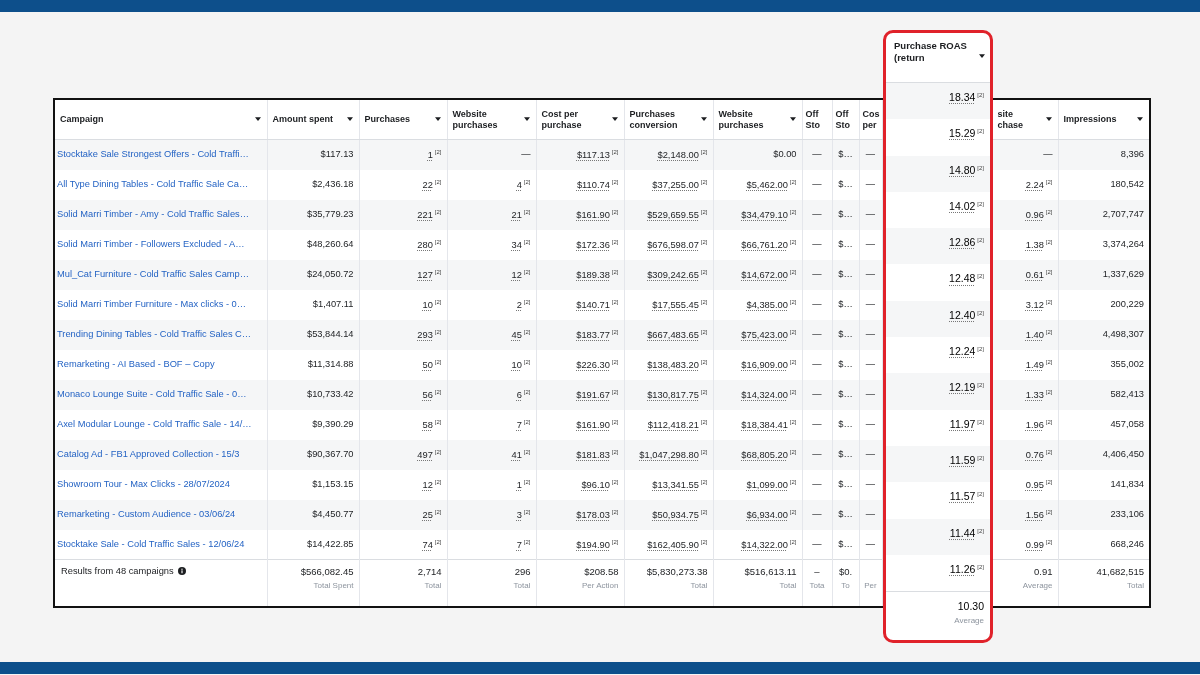 The image size is (1200, 675). What do you see at coordinates (767, 184) in the screenshot?
I see `metric-value: $5,462.00` at bounding box center [767, 184].